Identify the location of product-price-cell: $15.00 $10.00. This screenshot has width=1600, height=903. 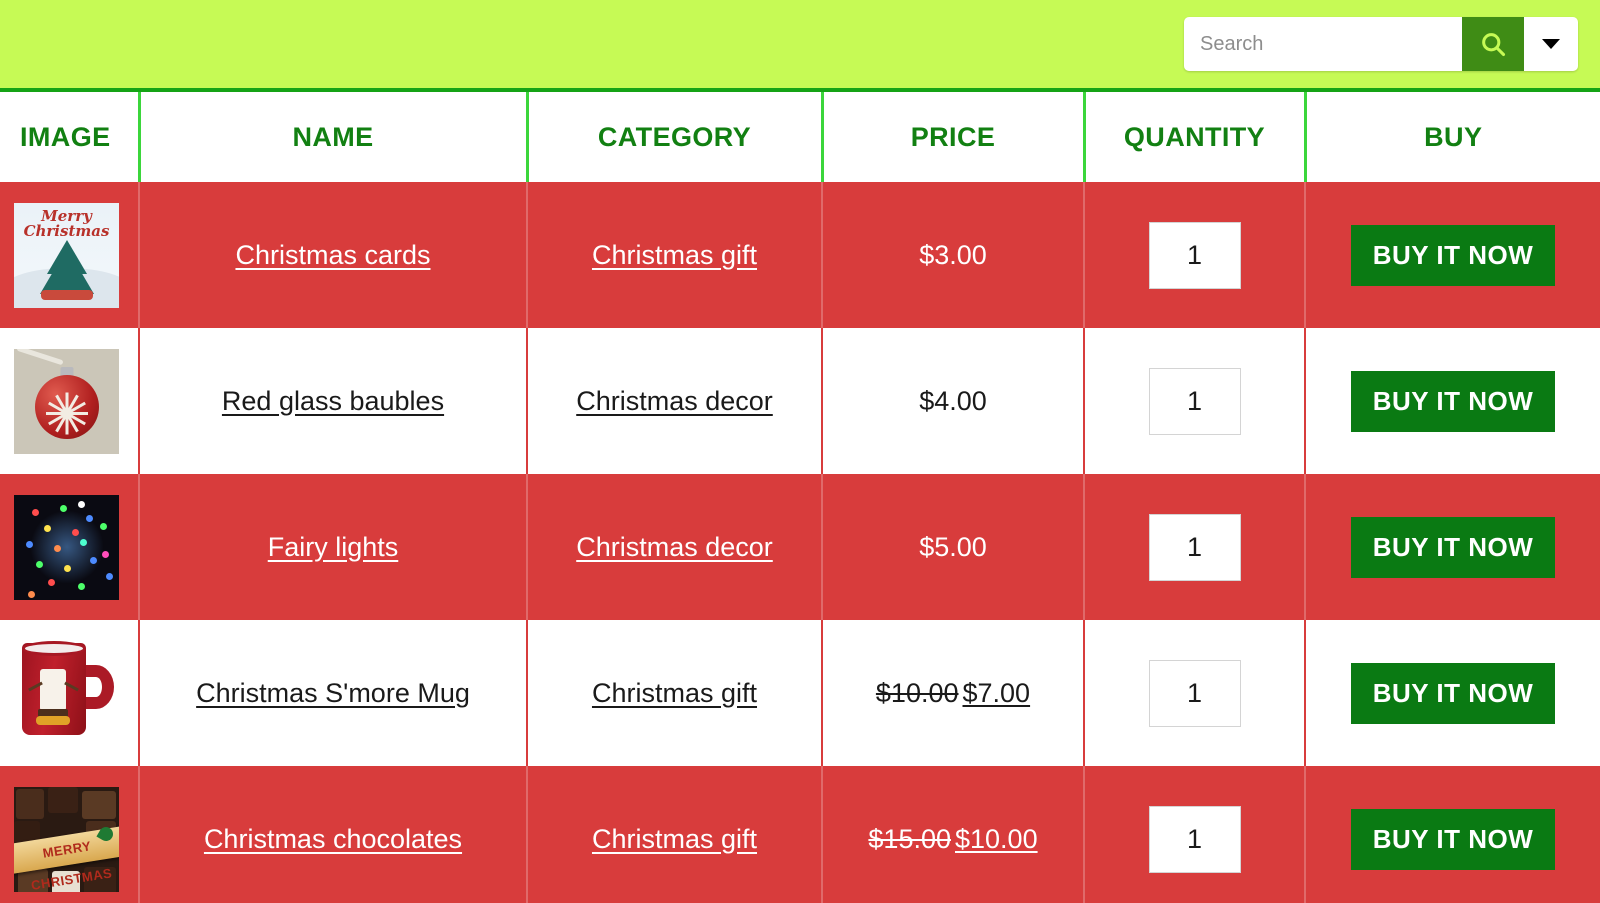
(953, 834).